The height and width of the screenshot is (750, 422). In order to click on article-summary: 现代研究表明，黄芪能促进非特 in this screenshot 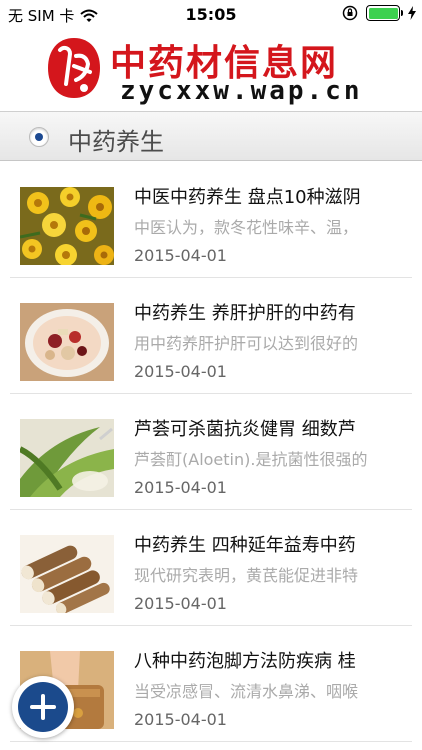, I will do `click(246, 575)`.